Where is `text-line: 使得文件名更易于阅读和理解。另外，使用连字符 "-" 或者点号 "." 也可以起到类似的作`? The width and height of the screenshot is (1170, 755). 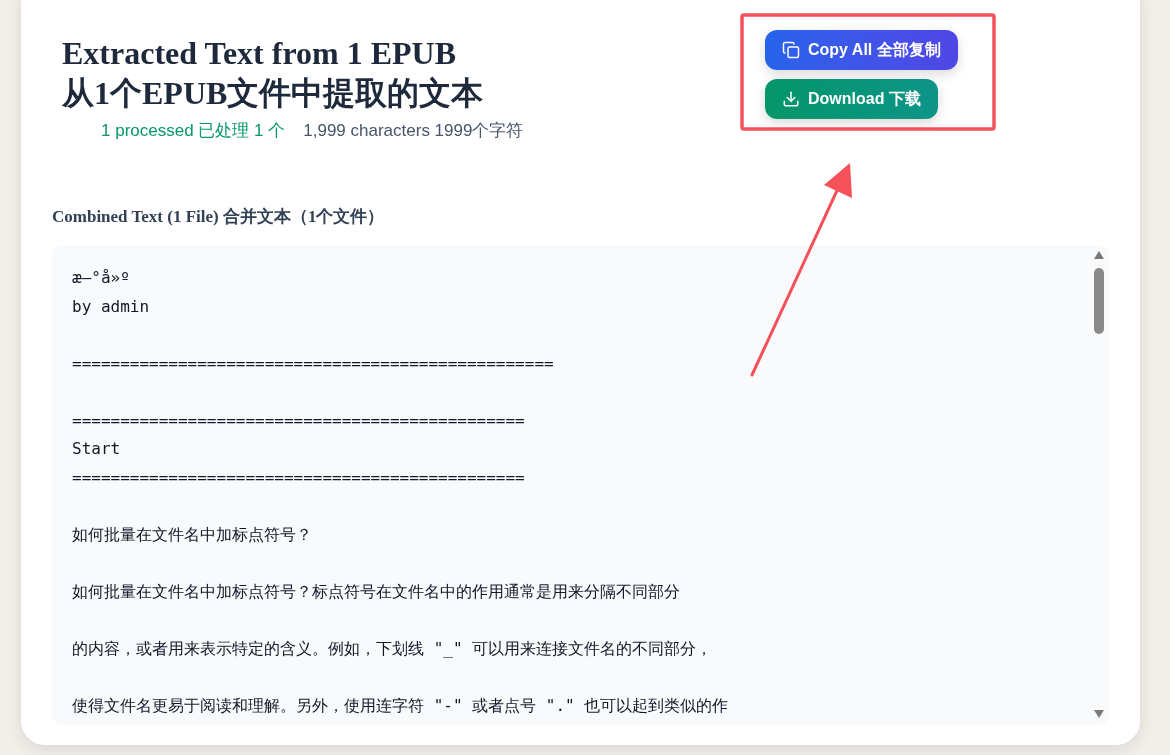 text-line: 使得文件名更易于阅读和理解。另外，使用连字符 "-" 或者点号 "." 也可以起到类似的作 is located at coordinates (400, 705).